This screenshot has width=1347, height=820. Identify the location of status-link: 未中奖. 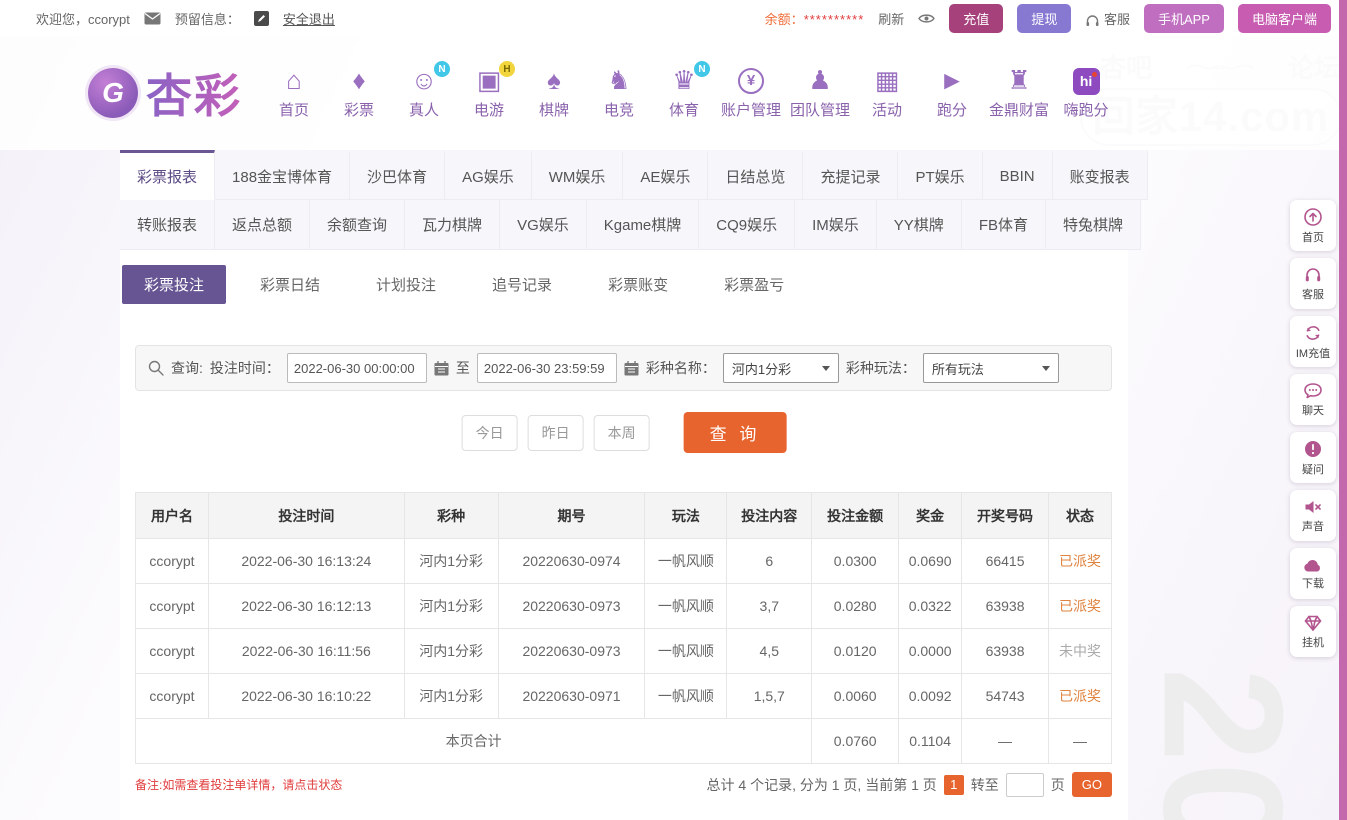
(1080, 651).